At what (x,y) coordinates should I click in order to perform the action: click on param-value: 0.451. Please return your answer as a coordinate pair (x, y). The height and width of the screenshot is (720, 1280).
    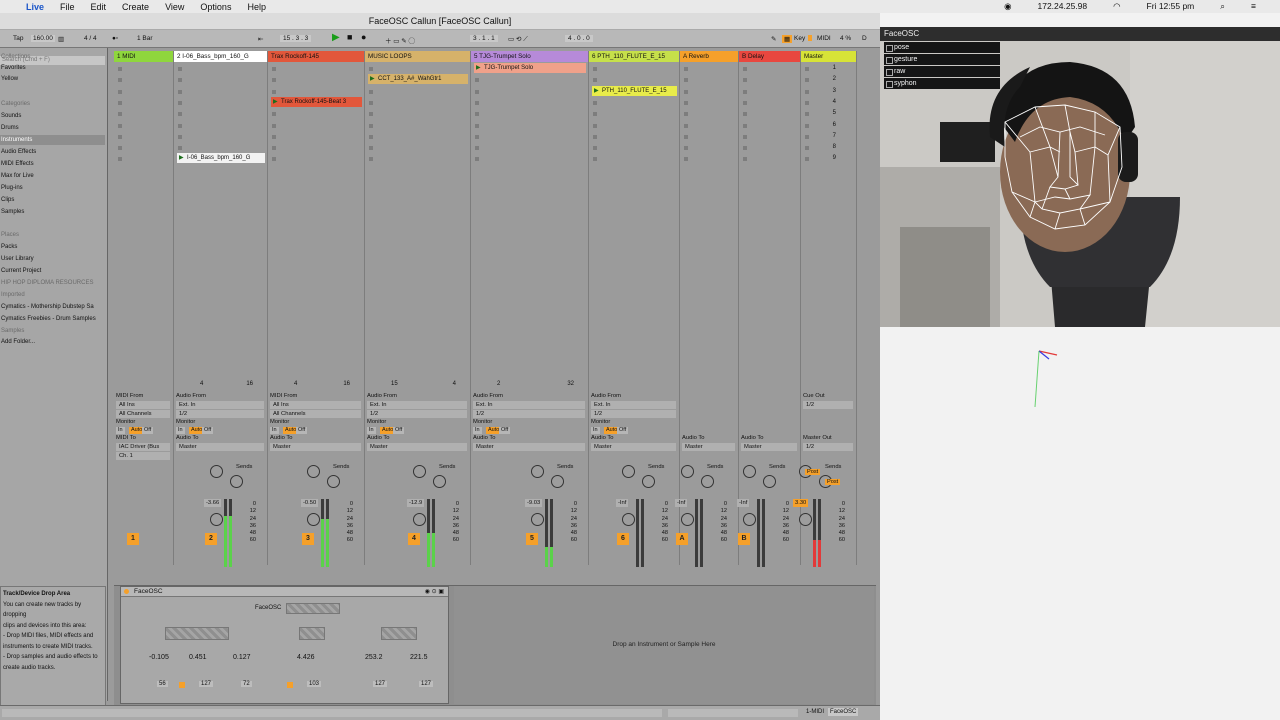
    Looking at the image, I should click on (198, 657).